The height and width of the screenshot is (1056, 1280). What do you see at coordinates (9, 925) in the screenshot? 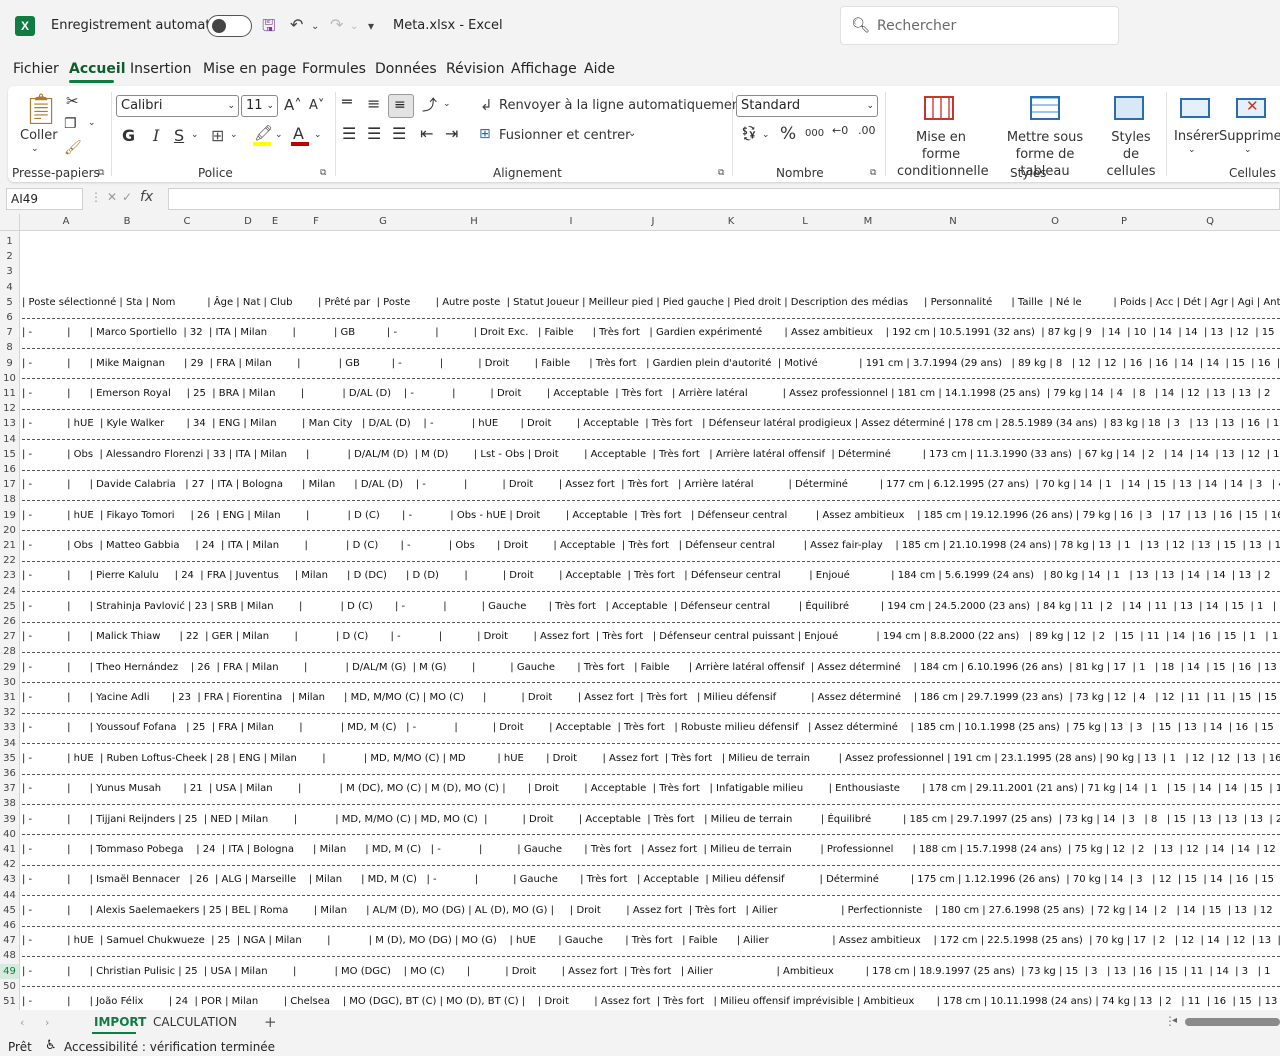
I see `row-header: 46` at bounding box center [9, 925].